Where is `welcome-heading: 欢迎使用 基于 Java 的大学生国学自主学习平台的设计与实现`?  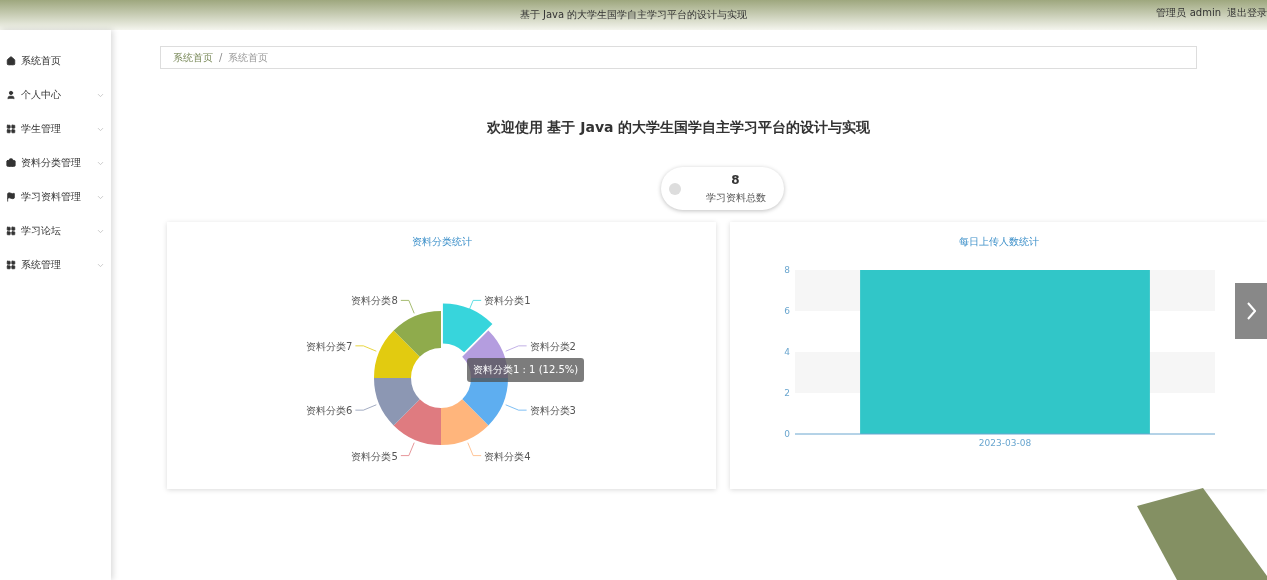 welcome-heading: 欢迎使用 基于 Java 的大学生国学自主学习平台的设计与实现 is located at coordinates (678, 128).